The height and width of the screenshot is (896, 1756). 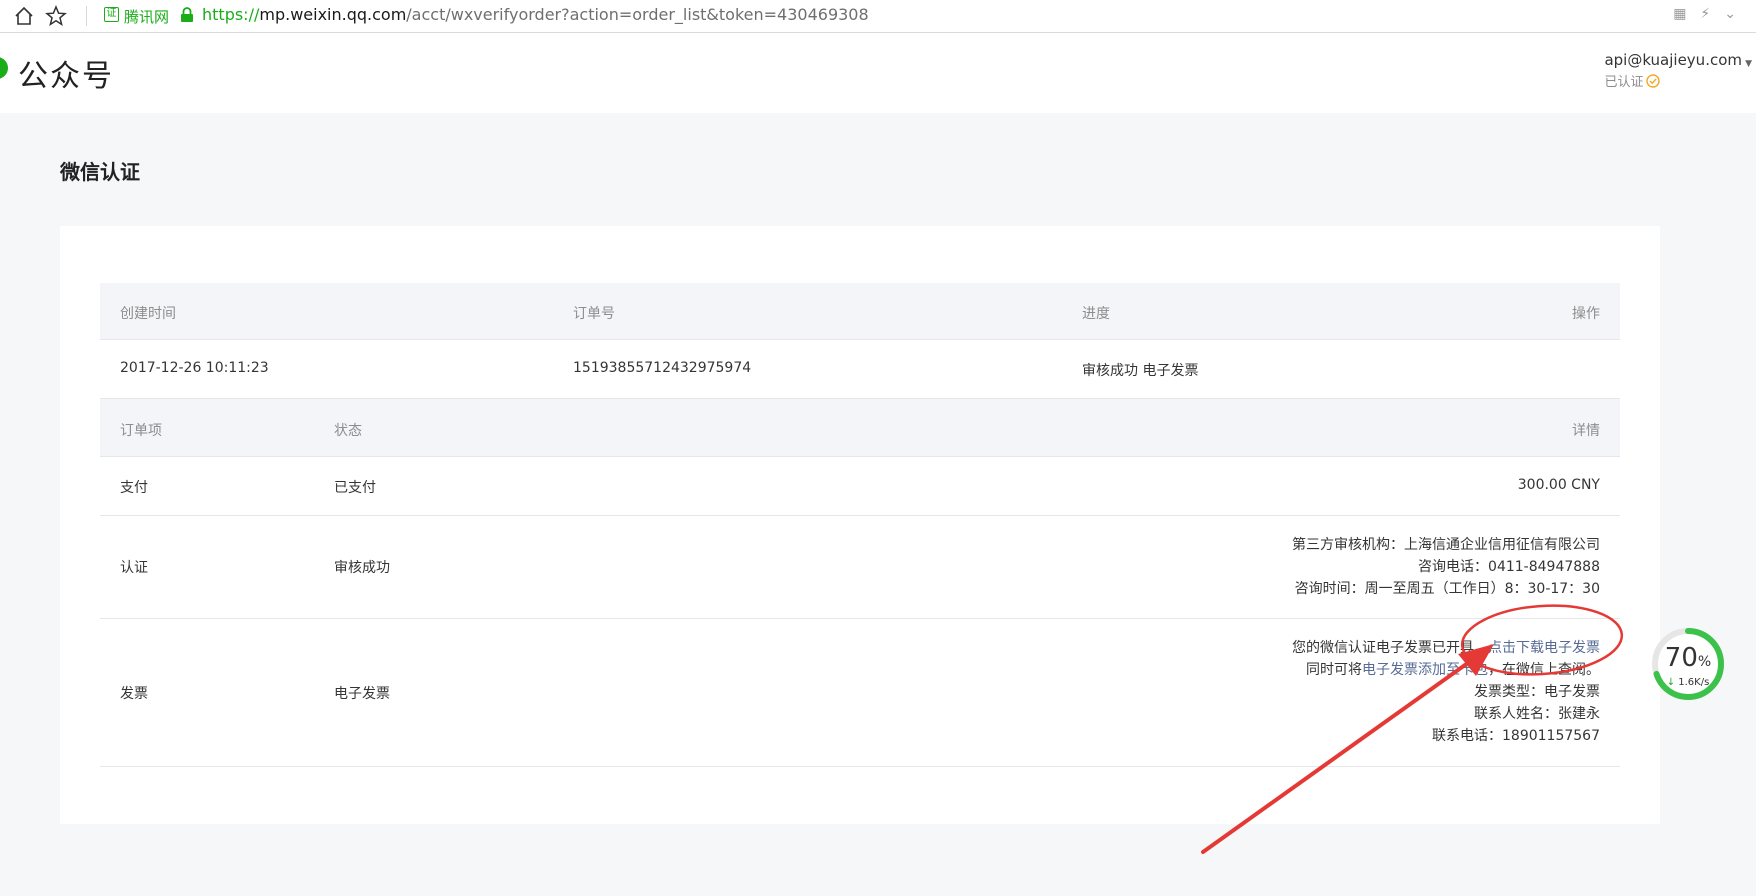 I want to click on item-name: 发票, so click(x=134, y=694).